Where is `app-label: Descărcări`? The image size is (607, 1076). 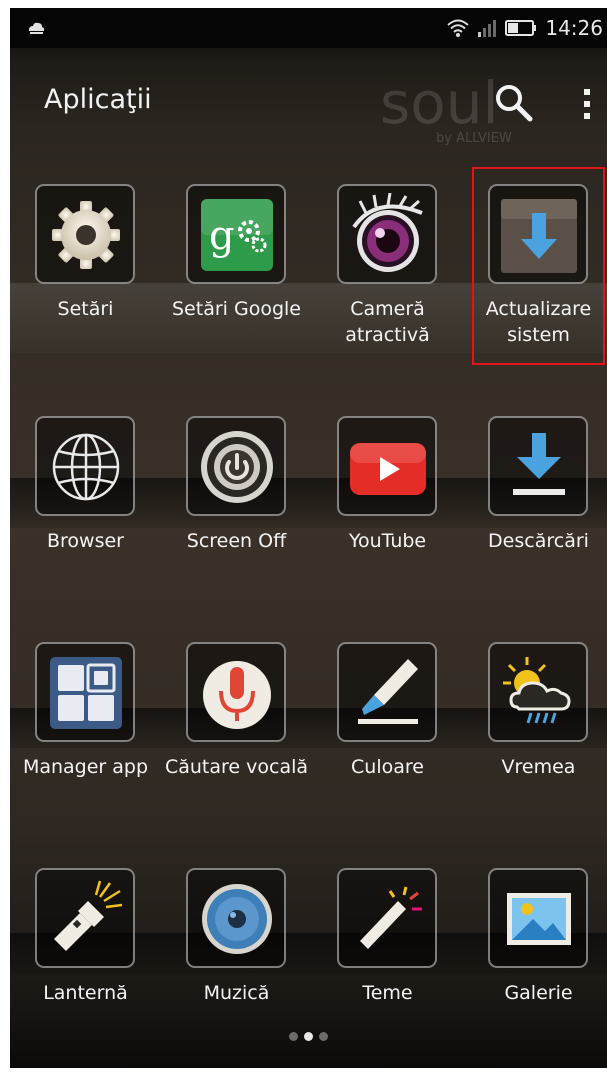
app-label: Descărcări is located at coordinates (538, 541).